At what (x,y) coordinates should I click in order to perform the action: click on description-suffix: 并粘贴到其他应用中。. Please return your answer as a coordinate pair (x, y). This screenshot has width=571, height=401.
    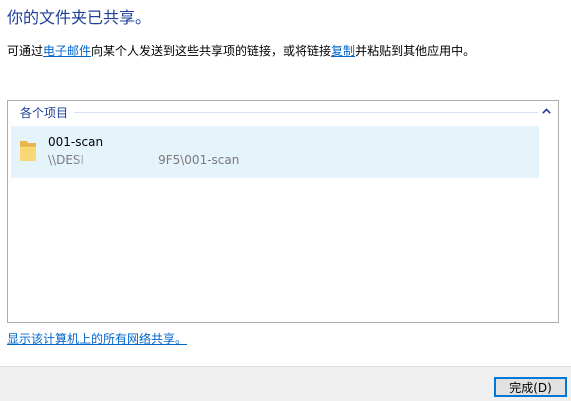
    Looking at the image, I should click on (415, 51).